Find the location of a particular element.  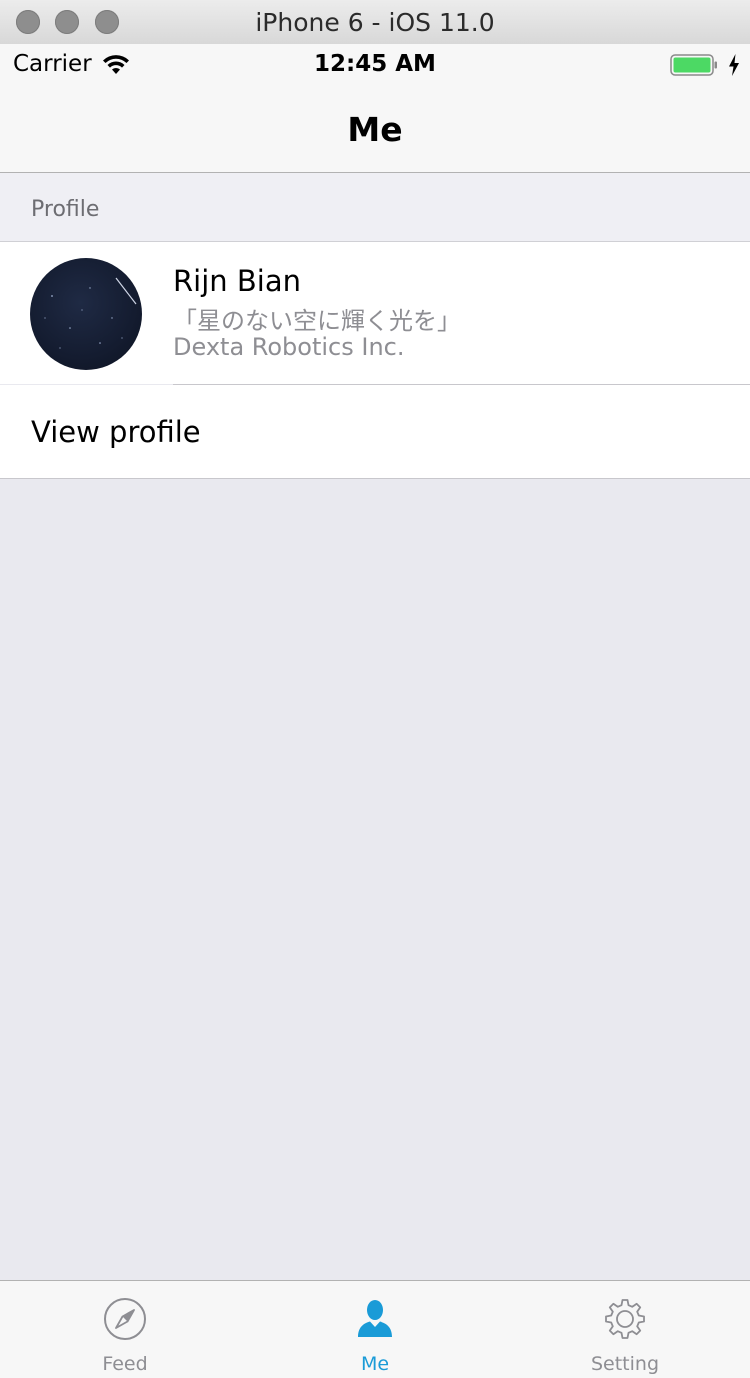

profile-name: Rijn Bian is located at coordinates (237, 281).